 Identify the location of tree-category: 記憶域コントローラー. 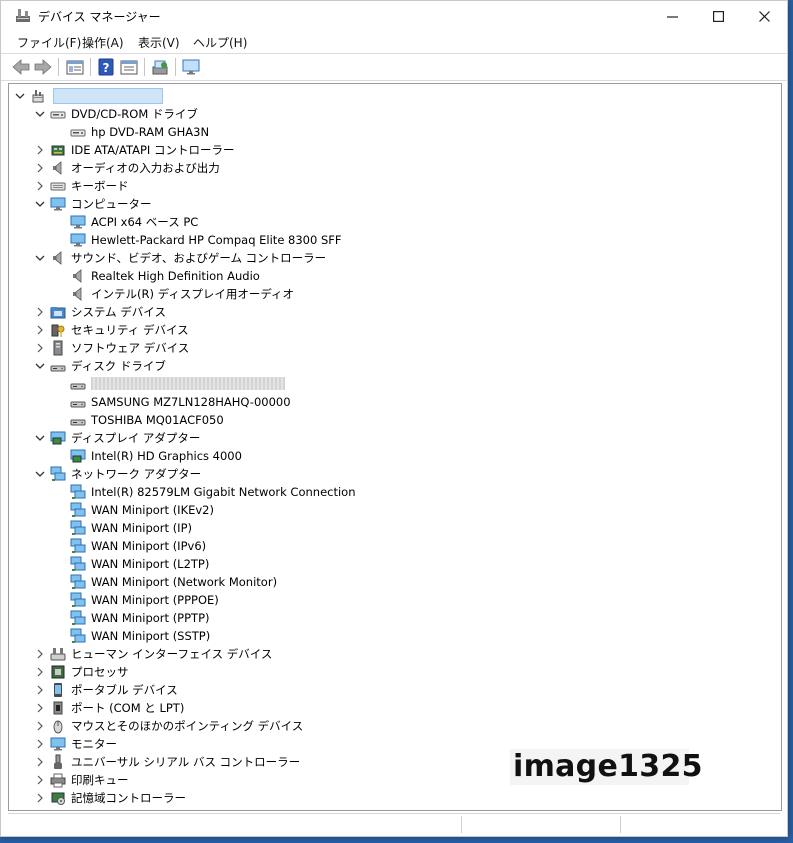
(394, 798).